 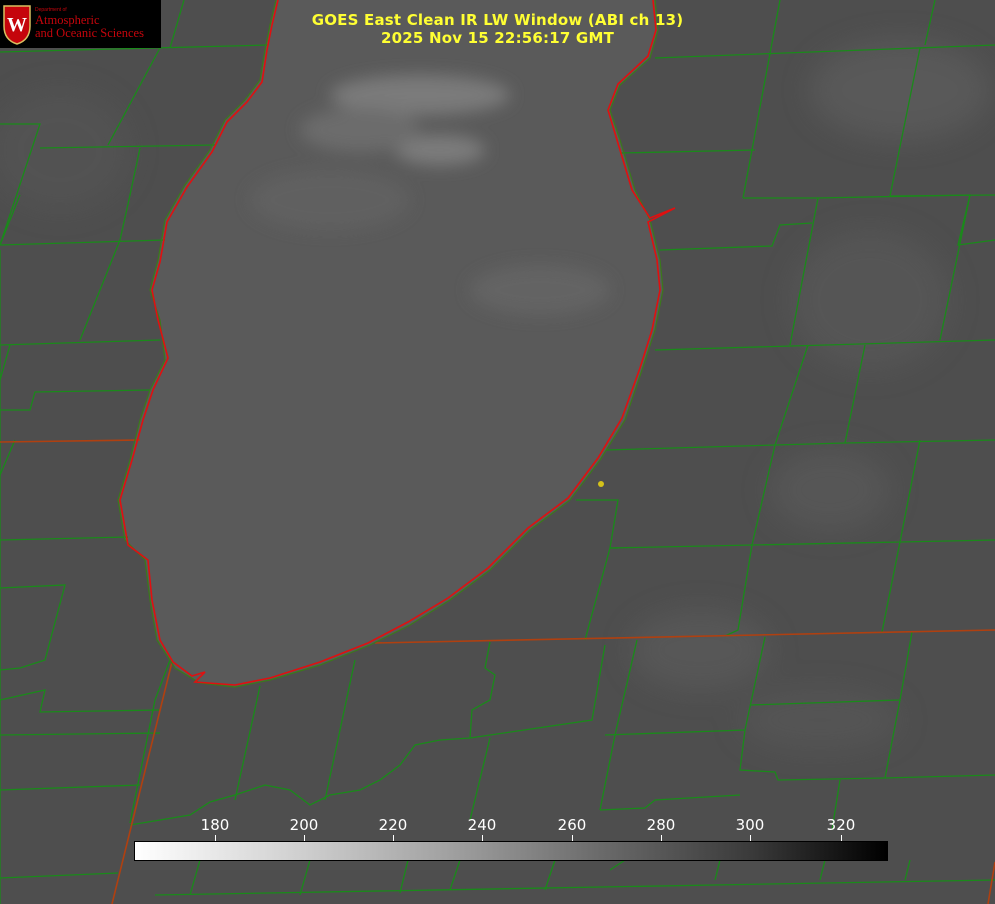 I want to click on colorbar-tick-label: 280, so click(x=661, y=825).